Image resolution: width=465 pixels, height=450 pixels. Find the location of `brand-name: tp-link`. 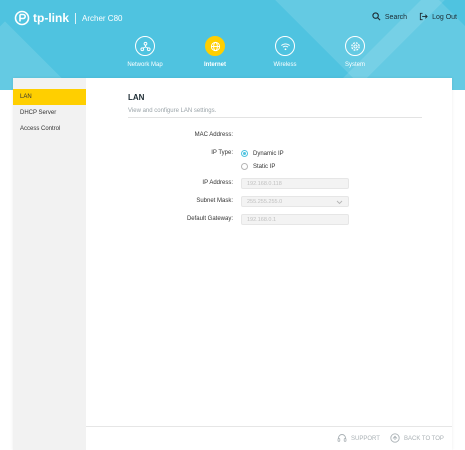

brand-name: tp-link is located at coordinates (51, 18).